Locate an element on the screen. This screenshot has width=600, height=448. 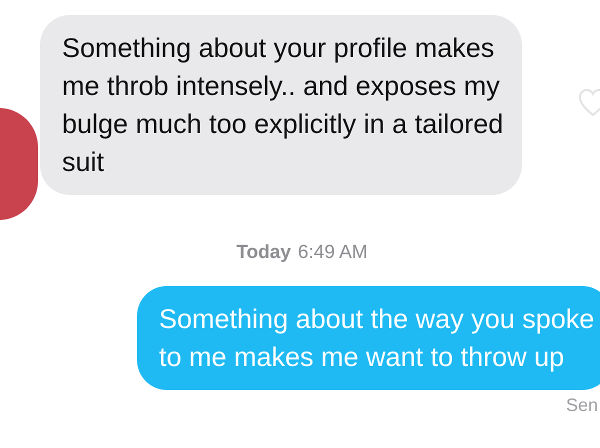
delivery-status: Sen is located at coordinates (582, 405).